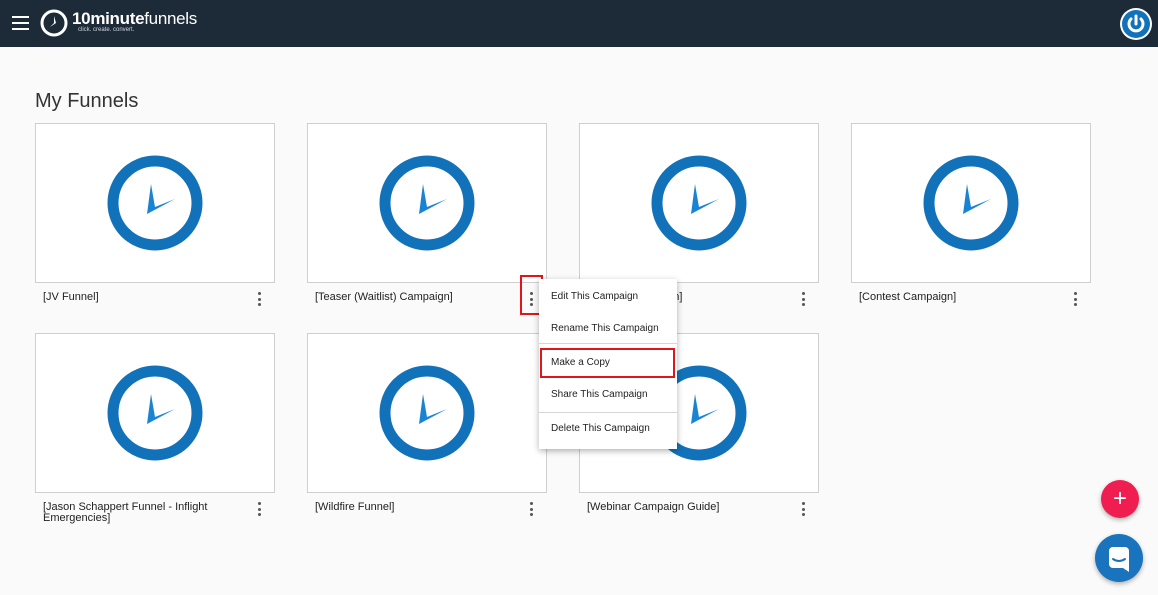 This screenshot has height=595, width=1158. I want to click on card-footer: [Webinar Campaign Guide], so click(699, 513).